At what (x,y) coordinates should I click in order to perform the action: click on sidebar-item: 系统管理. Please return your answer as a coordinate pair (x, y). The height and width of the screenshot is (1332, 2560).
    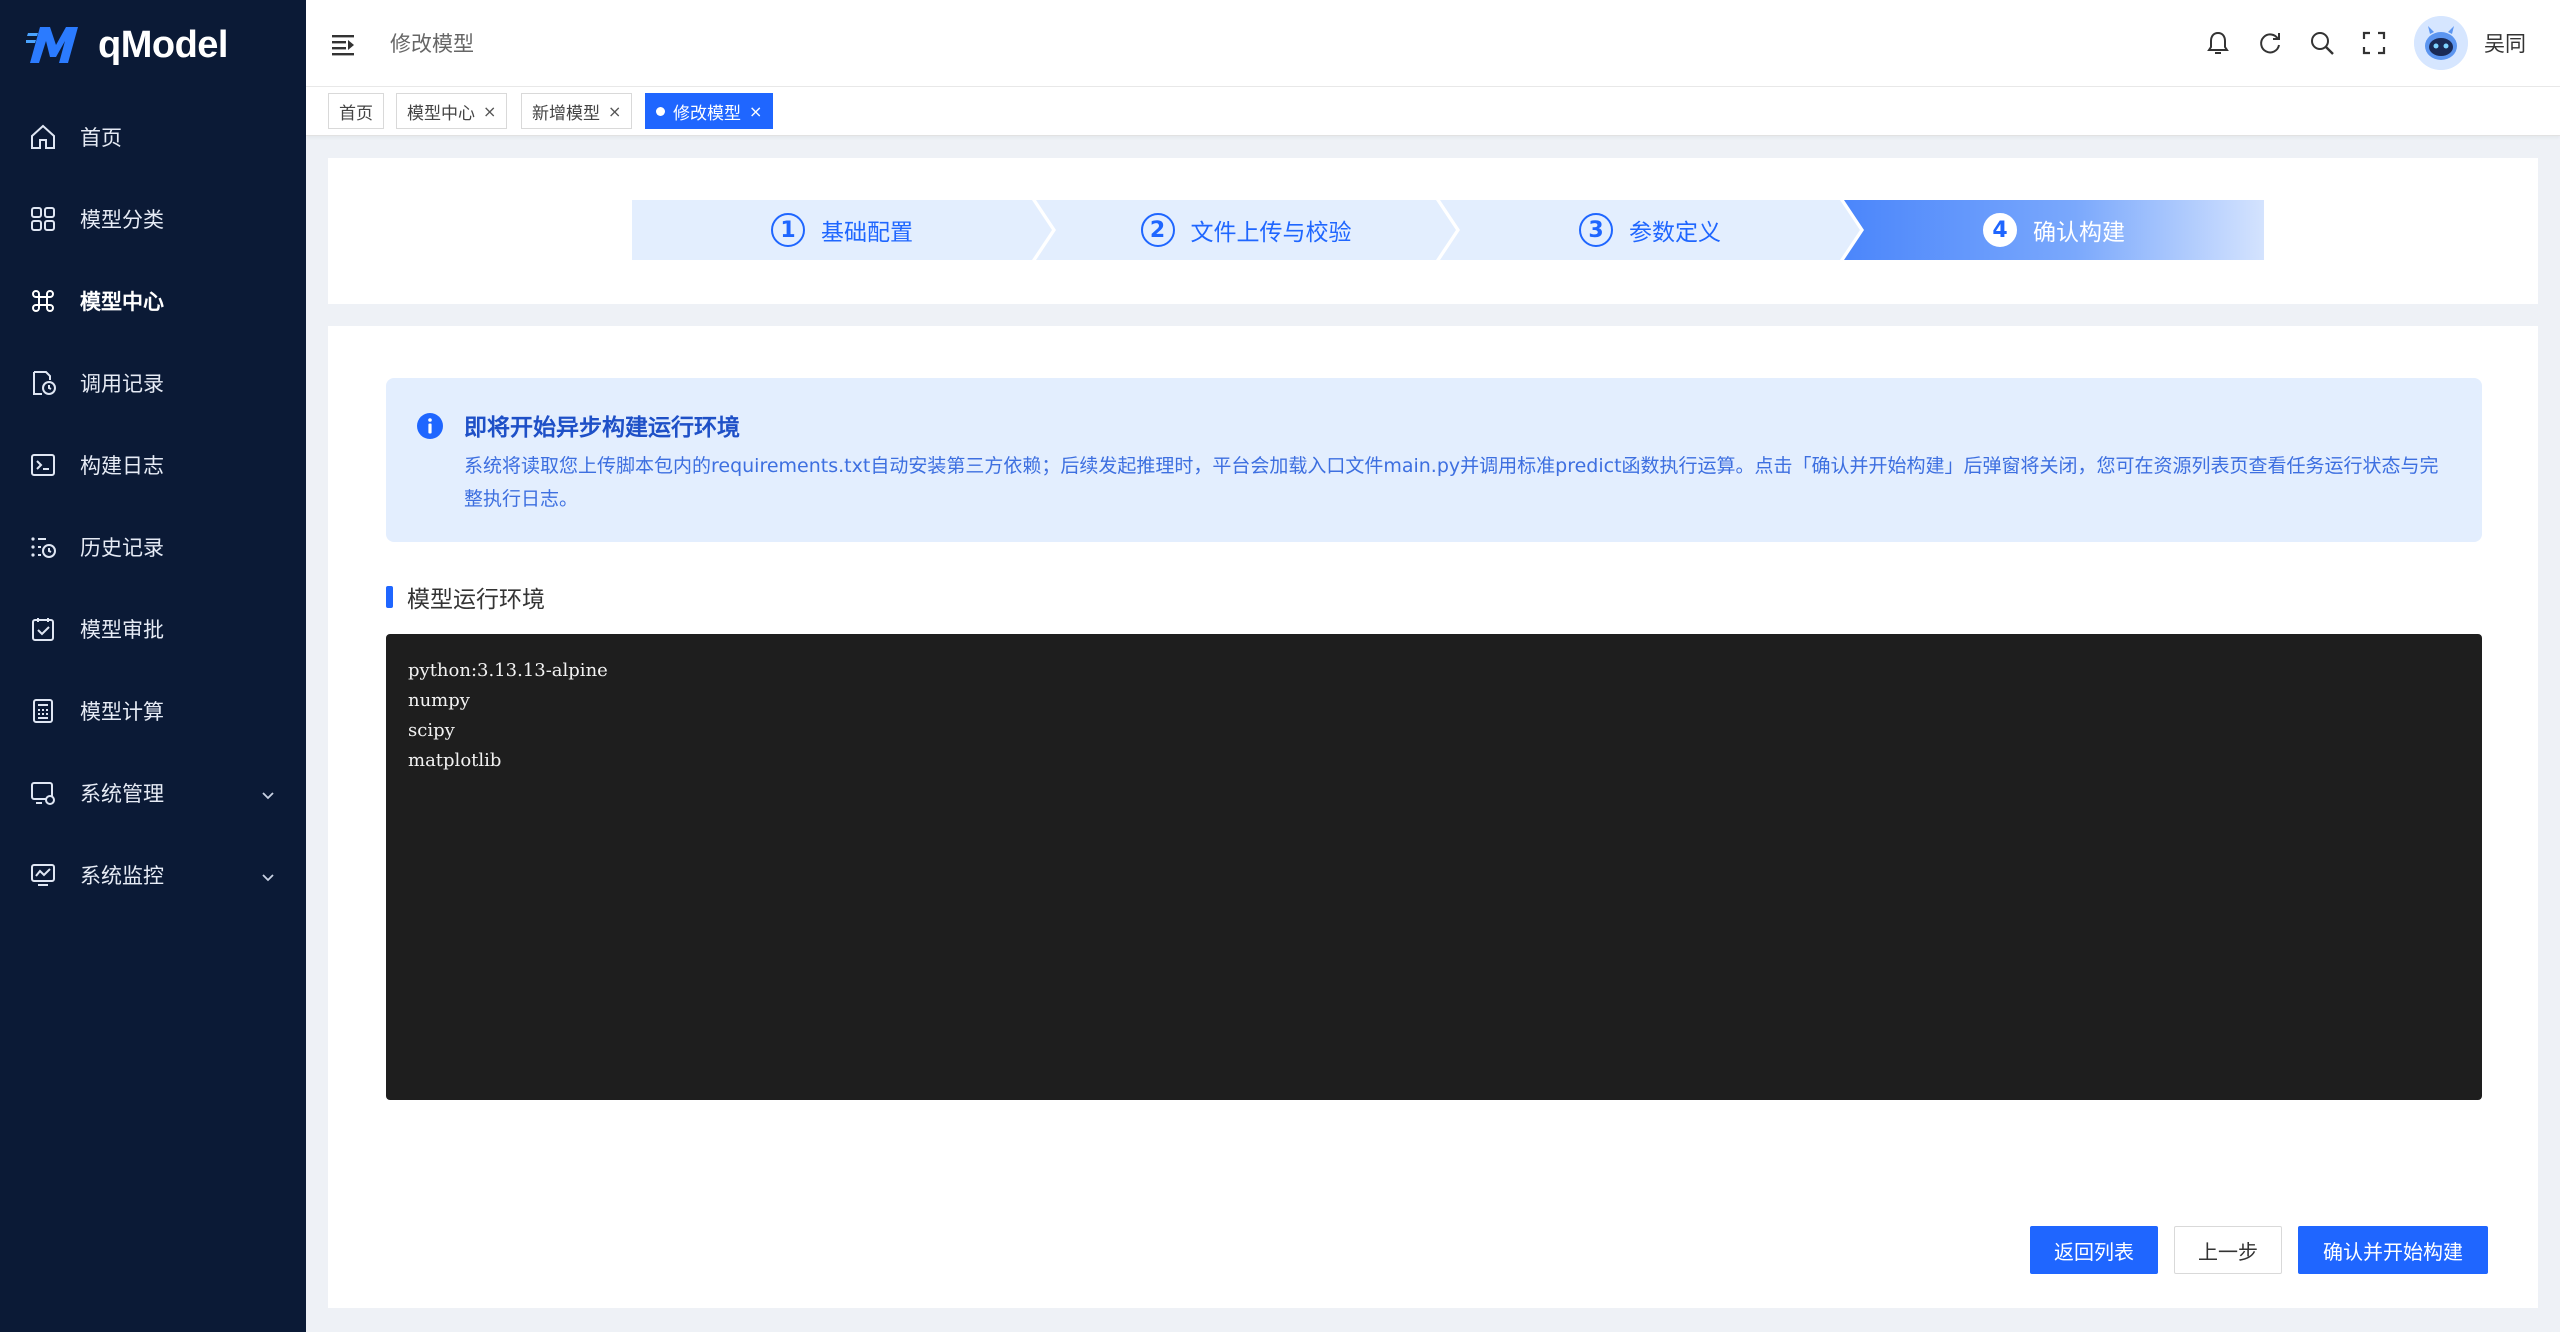
    Looking at the image, I should click on (153, 793).